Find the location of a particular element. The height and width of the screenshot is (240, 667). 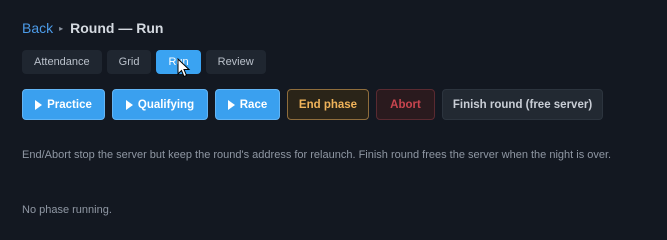

phase-status: No phase running. is located at coordinates (67, 210).